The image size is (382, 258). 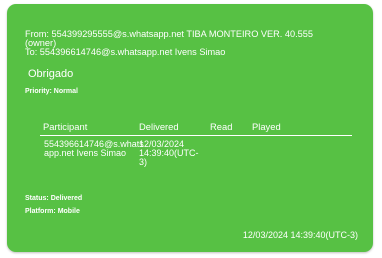 I want to click on message-timestamp: 12/03/2024 14:39:40(UTC-3), so click(x=300, y=235).